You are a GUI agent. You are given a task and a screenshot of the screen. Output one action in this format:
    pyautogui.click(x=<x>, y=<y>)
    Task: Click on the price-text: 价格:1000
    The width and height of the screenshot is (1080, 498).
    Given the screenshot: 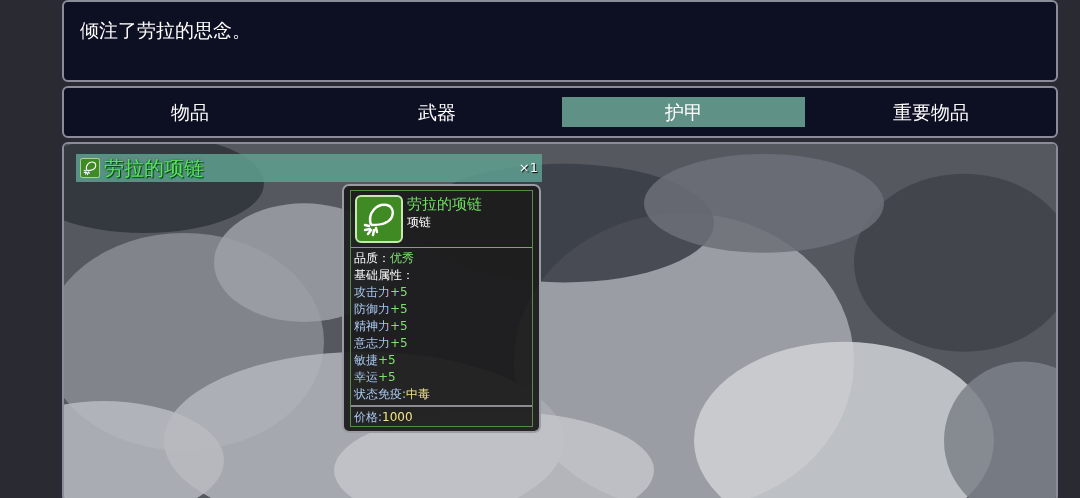 What is the action you would take?
    pyautogui.click(x=441, y=415)
    